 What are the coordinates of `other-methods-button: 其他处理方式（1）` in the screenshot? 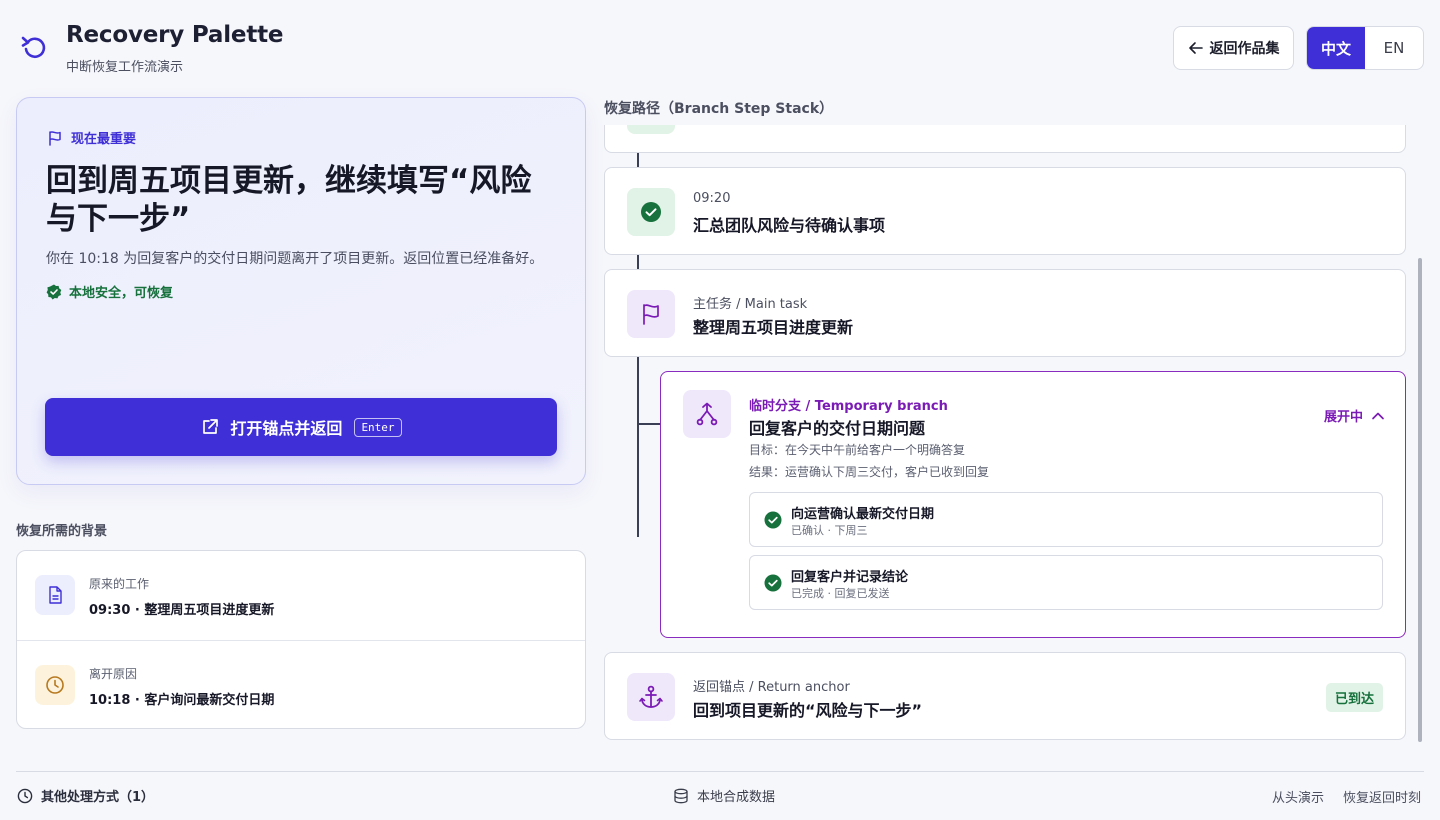 It's located at (85, 795).